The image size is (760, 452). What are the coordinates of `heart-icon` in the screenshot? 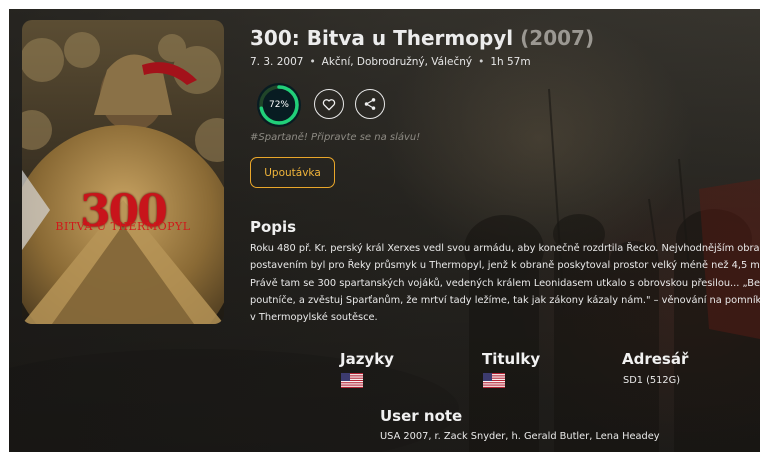 It's located at (329, 104).